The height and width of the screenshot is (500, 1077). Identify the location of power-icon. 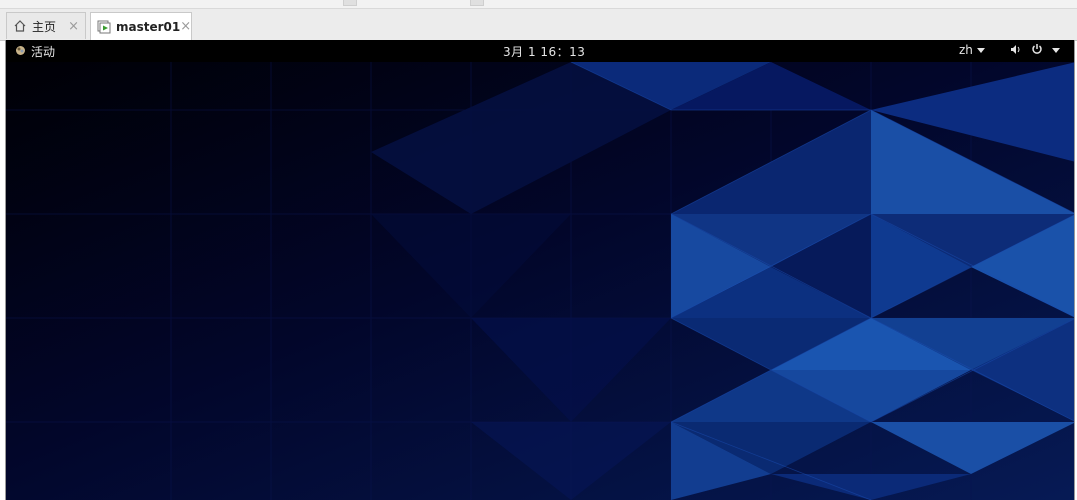
(1037, 50).